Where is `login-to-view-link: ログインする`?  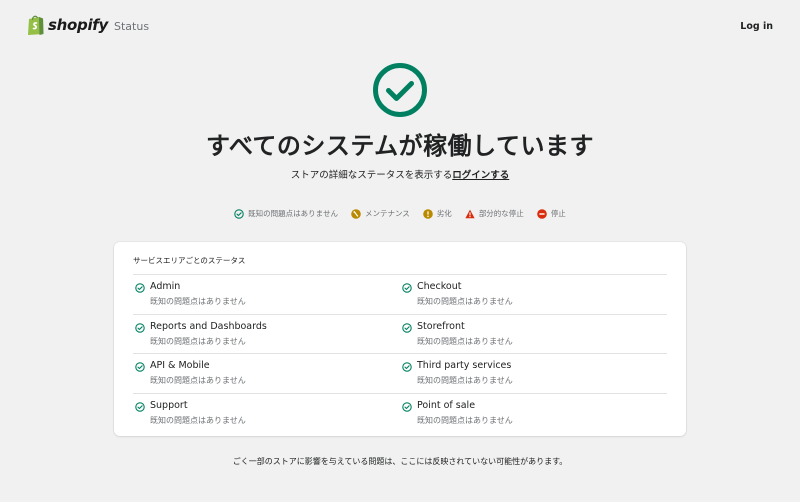
login-to-view-link: ログインする is located at coordinates (480, 175).